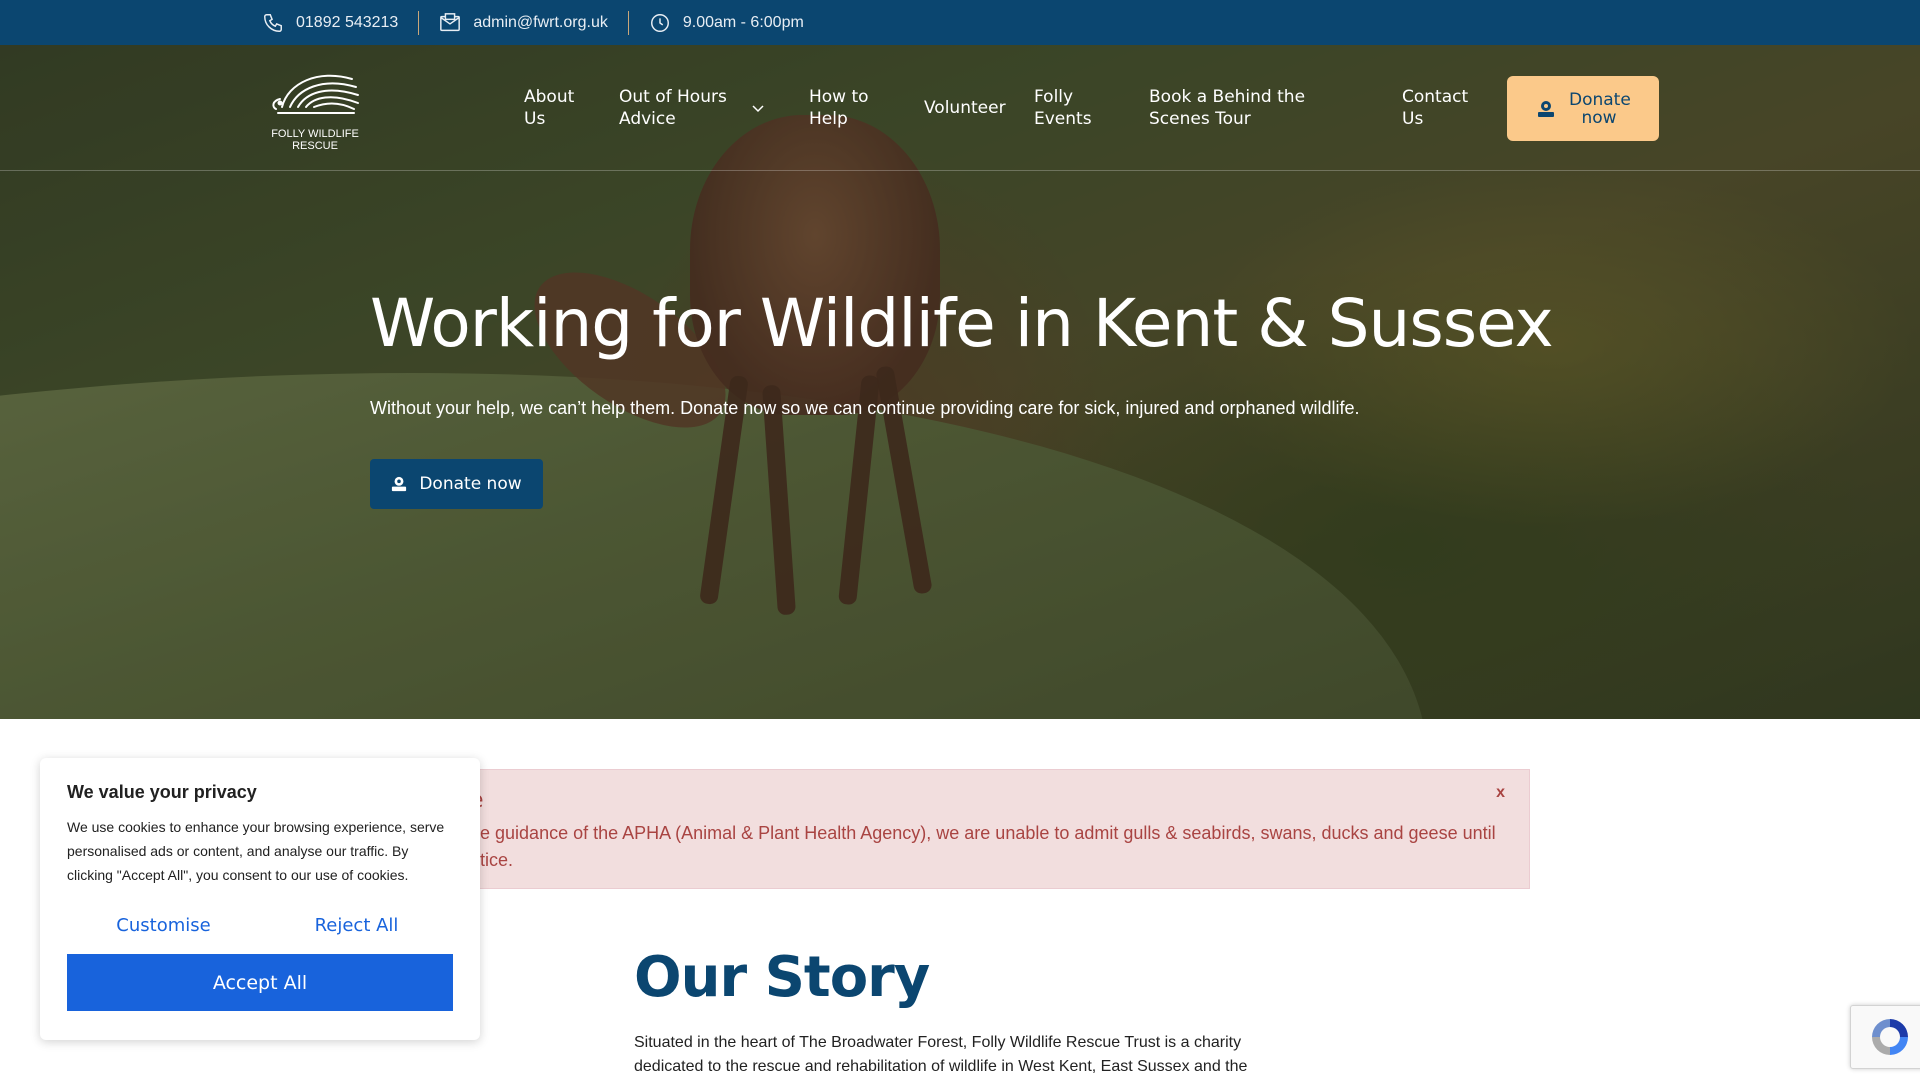  I want to click on cookie-reject-all-button: Reject All, so click(356, 925).